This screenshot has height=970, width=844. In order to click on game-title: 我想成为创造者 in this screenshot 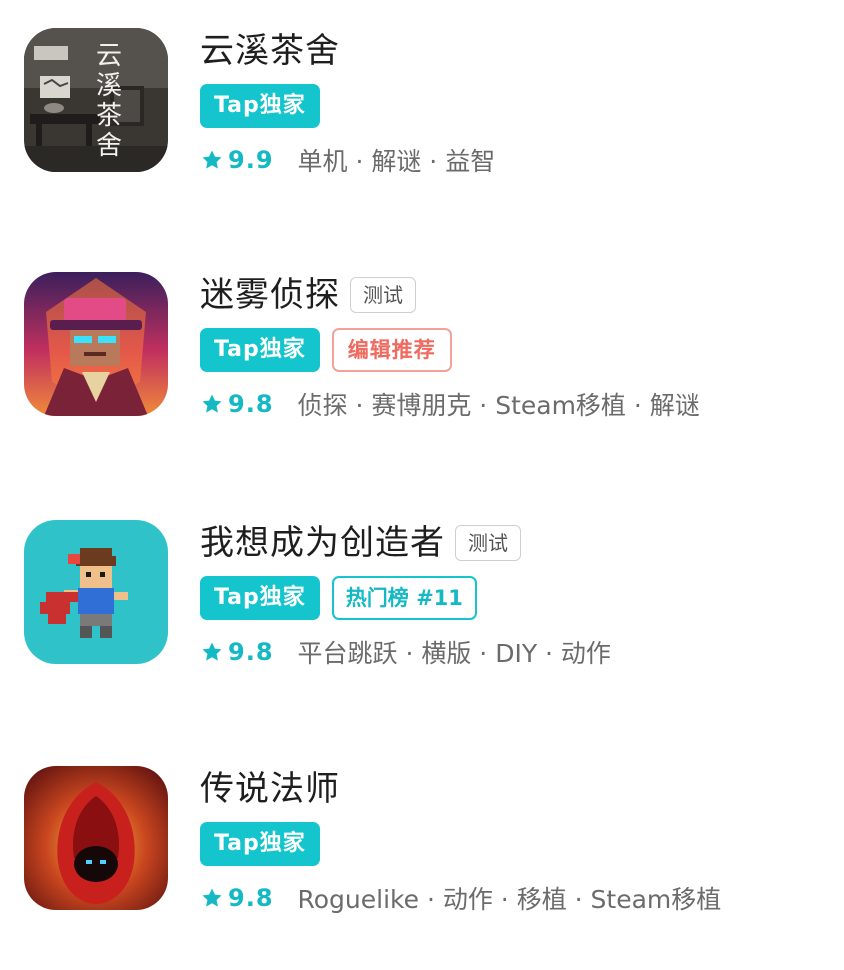, I will do `click(322, 543)`.